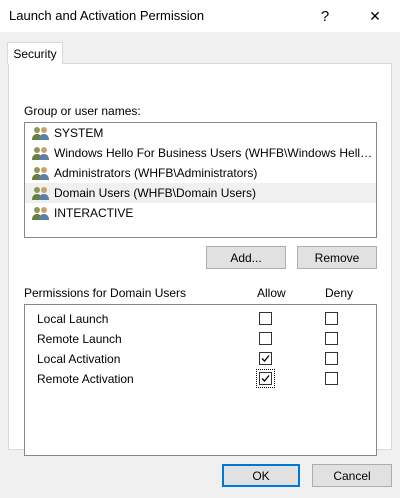 This screenshot has width=400, height=498. What do you see at coordinates (85, 379) in the screenshot?
I see `permission-name: Remote Activation` at bounding box center [85, 379].